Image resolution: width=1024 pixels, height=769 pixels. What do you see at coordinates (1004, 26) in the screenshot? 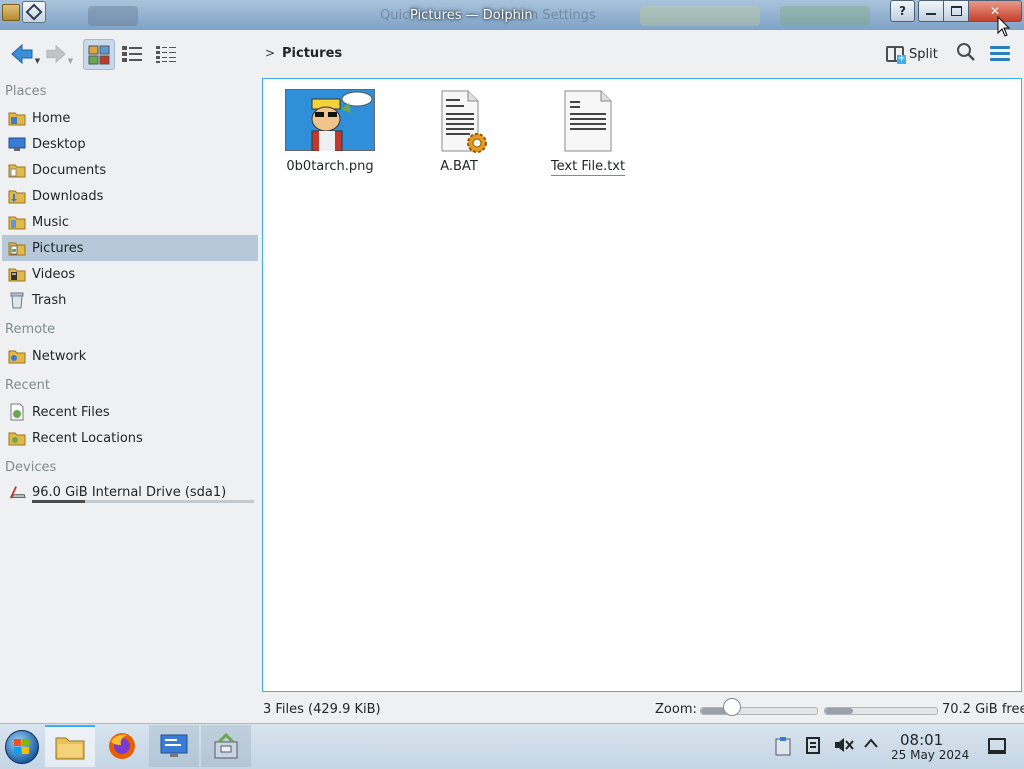
I see `mouse-cursor-icon` at bounding box center [1004, 26].